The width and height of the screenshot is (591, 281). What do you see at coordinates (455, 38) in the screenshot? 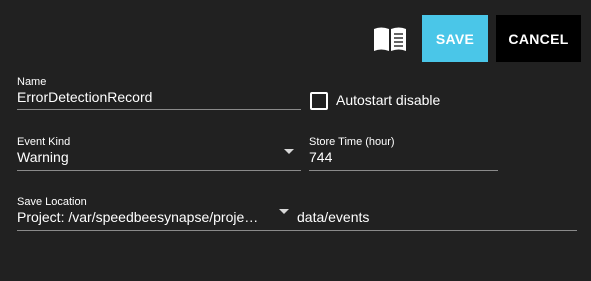
I see `save-button: SAVE` at bounding box center [455, 38].